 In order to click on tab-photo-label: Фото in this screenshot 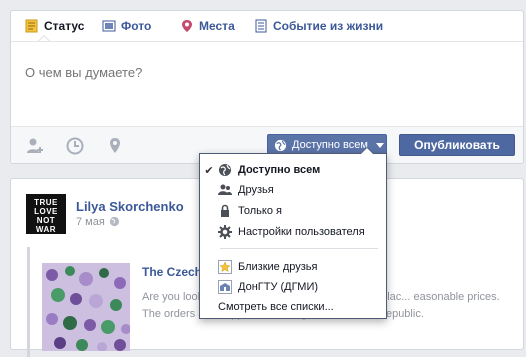, I will do `click(136, 26)`.